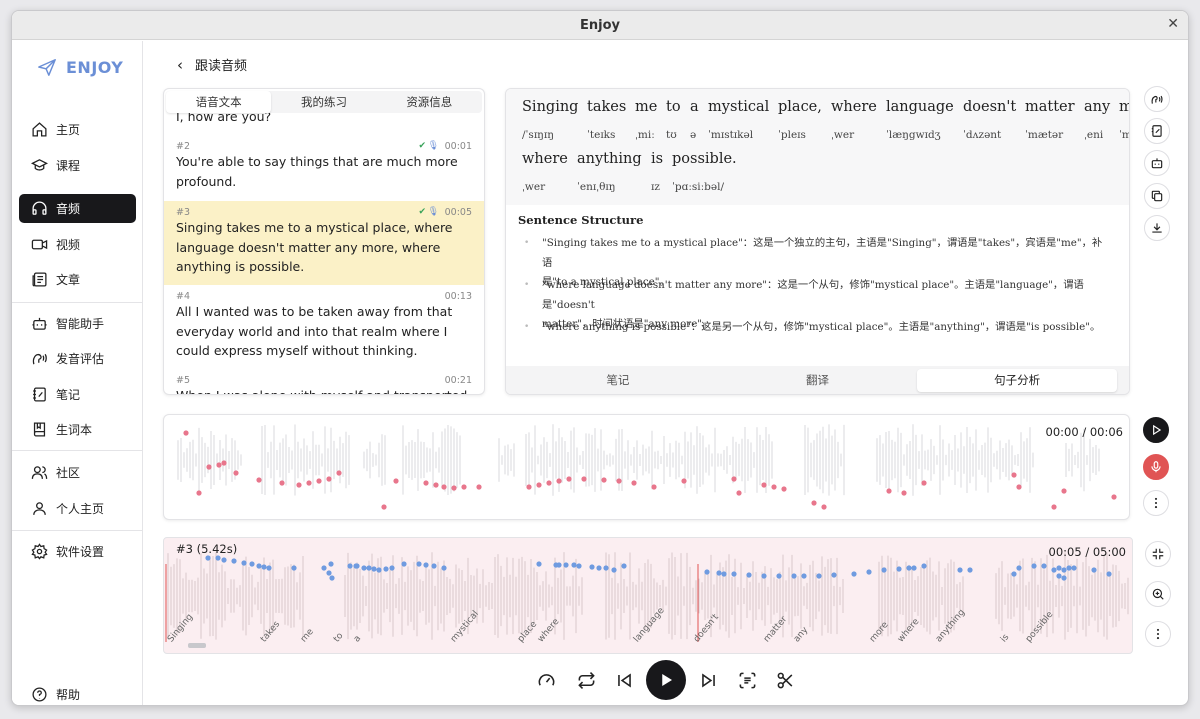 The width and height of the screenshot is (1200, 719). What do you see at coordinates (1173, 24) in the screenshot?
I see `close-icon: ✕` at bounding box center [1173, 24].